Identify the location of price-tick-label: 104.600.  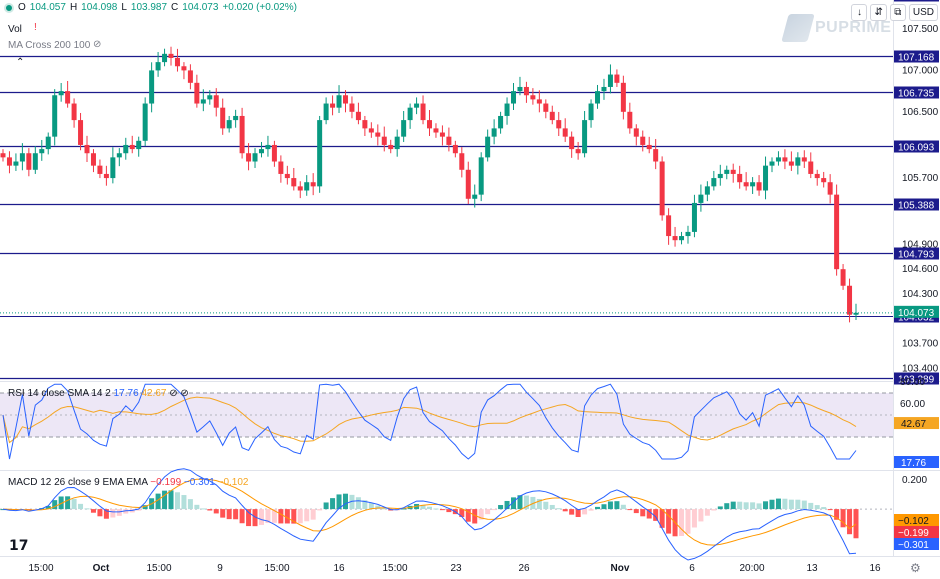
(920, 269).